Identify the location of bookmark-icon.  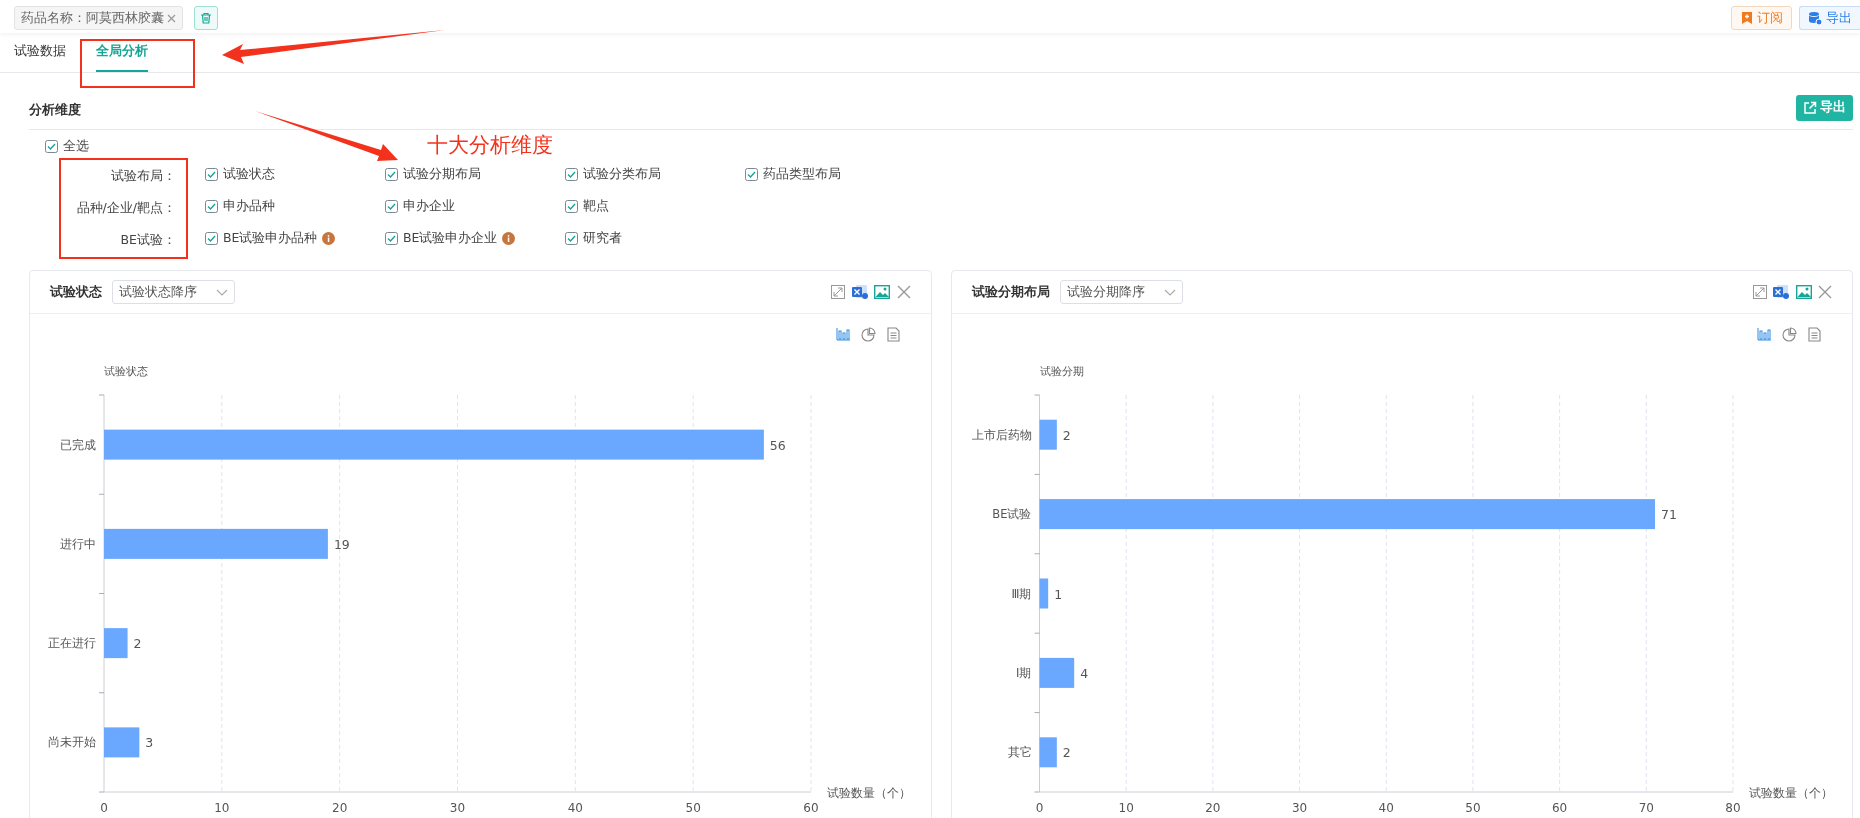
(1747, 18).